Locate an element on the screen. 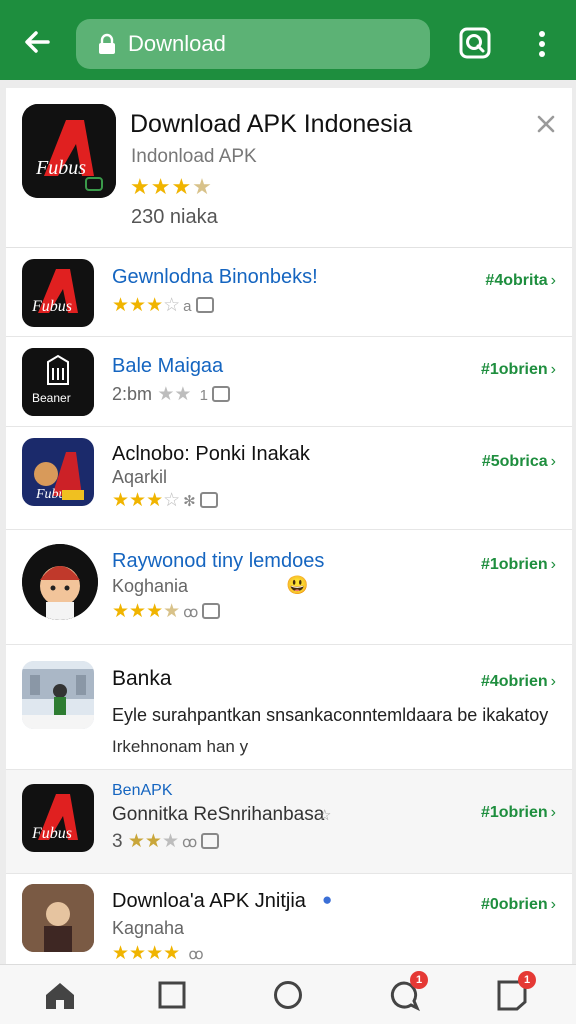 Image resolution: width=576 pixels, height=1024 pixels. featured-app-icon: Fubus is located at coordinates (69, 151).